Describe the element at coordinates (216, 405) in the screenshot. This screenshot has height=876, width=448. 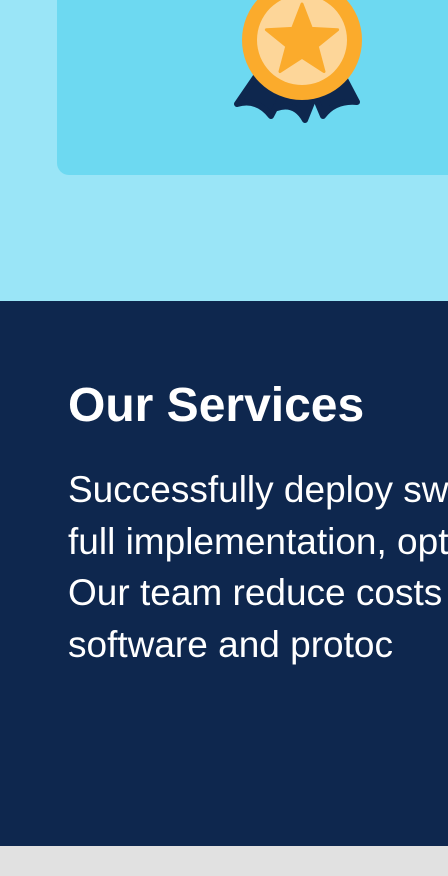
I see `services-title: Our Services` at that location.